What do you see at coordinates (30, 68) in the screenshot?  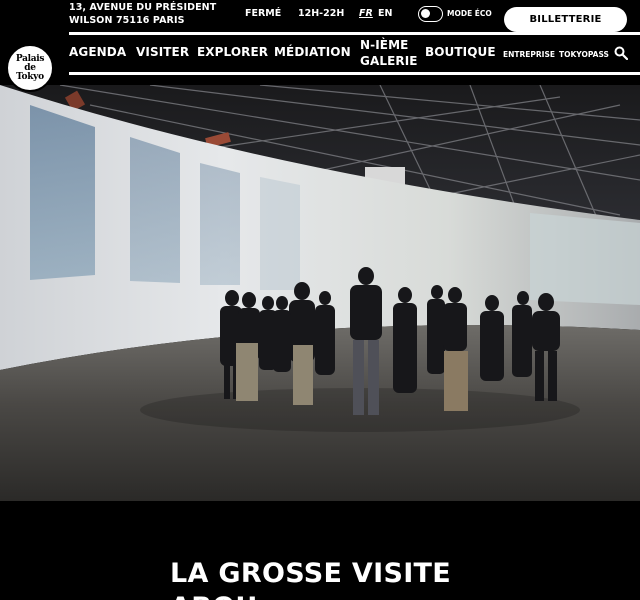 I see `palais-de-tokyo-logo: Palais de Tokyo` at bounding box center [30, 68].